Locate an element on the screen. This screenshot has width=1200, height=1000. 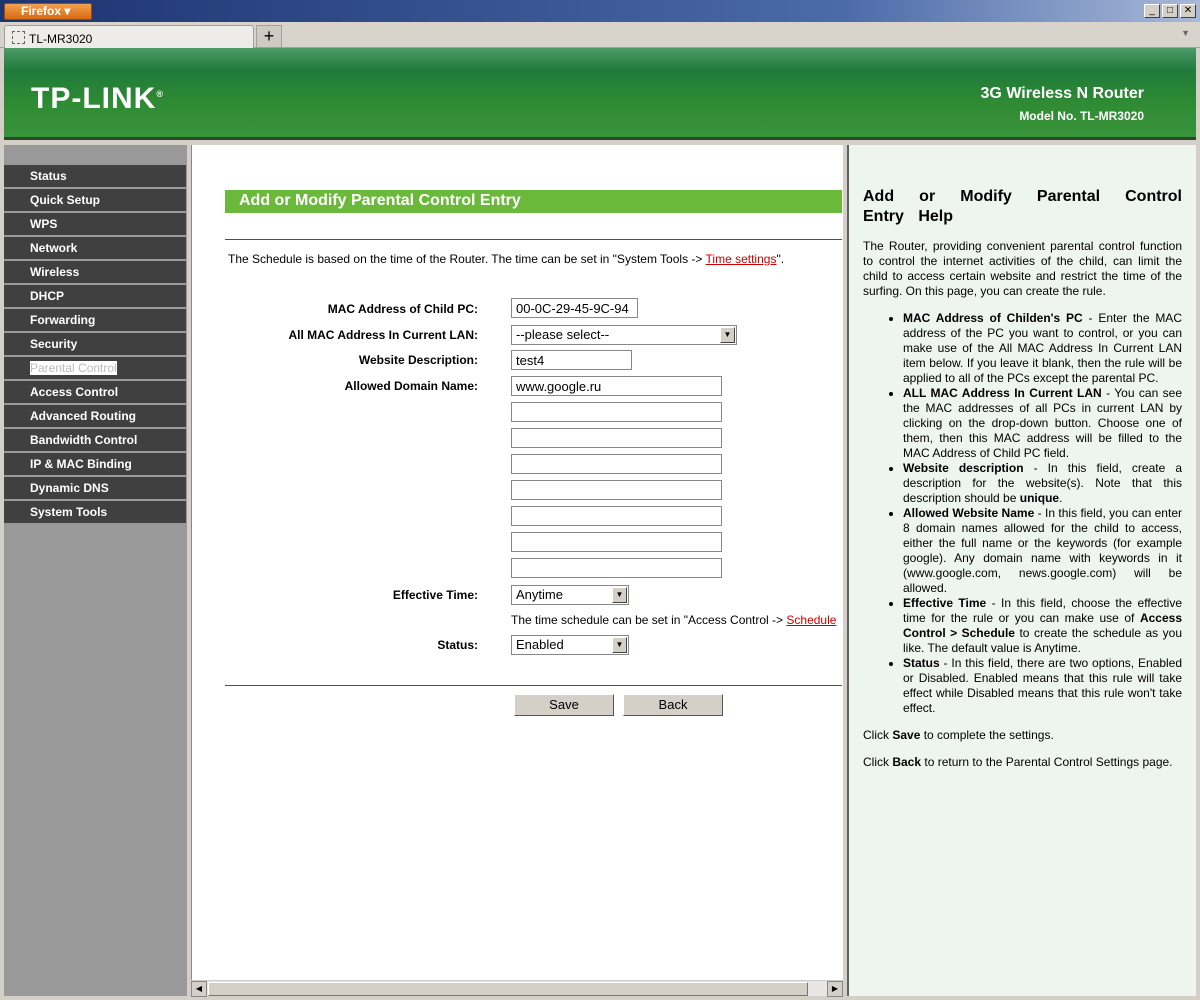
horizontal-scrollbar: ◀ ▶ is located at coordinates (517, 988).